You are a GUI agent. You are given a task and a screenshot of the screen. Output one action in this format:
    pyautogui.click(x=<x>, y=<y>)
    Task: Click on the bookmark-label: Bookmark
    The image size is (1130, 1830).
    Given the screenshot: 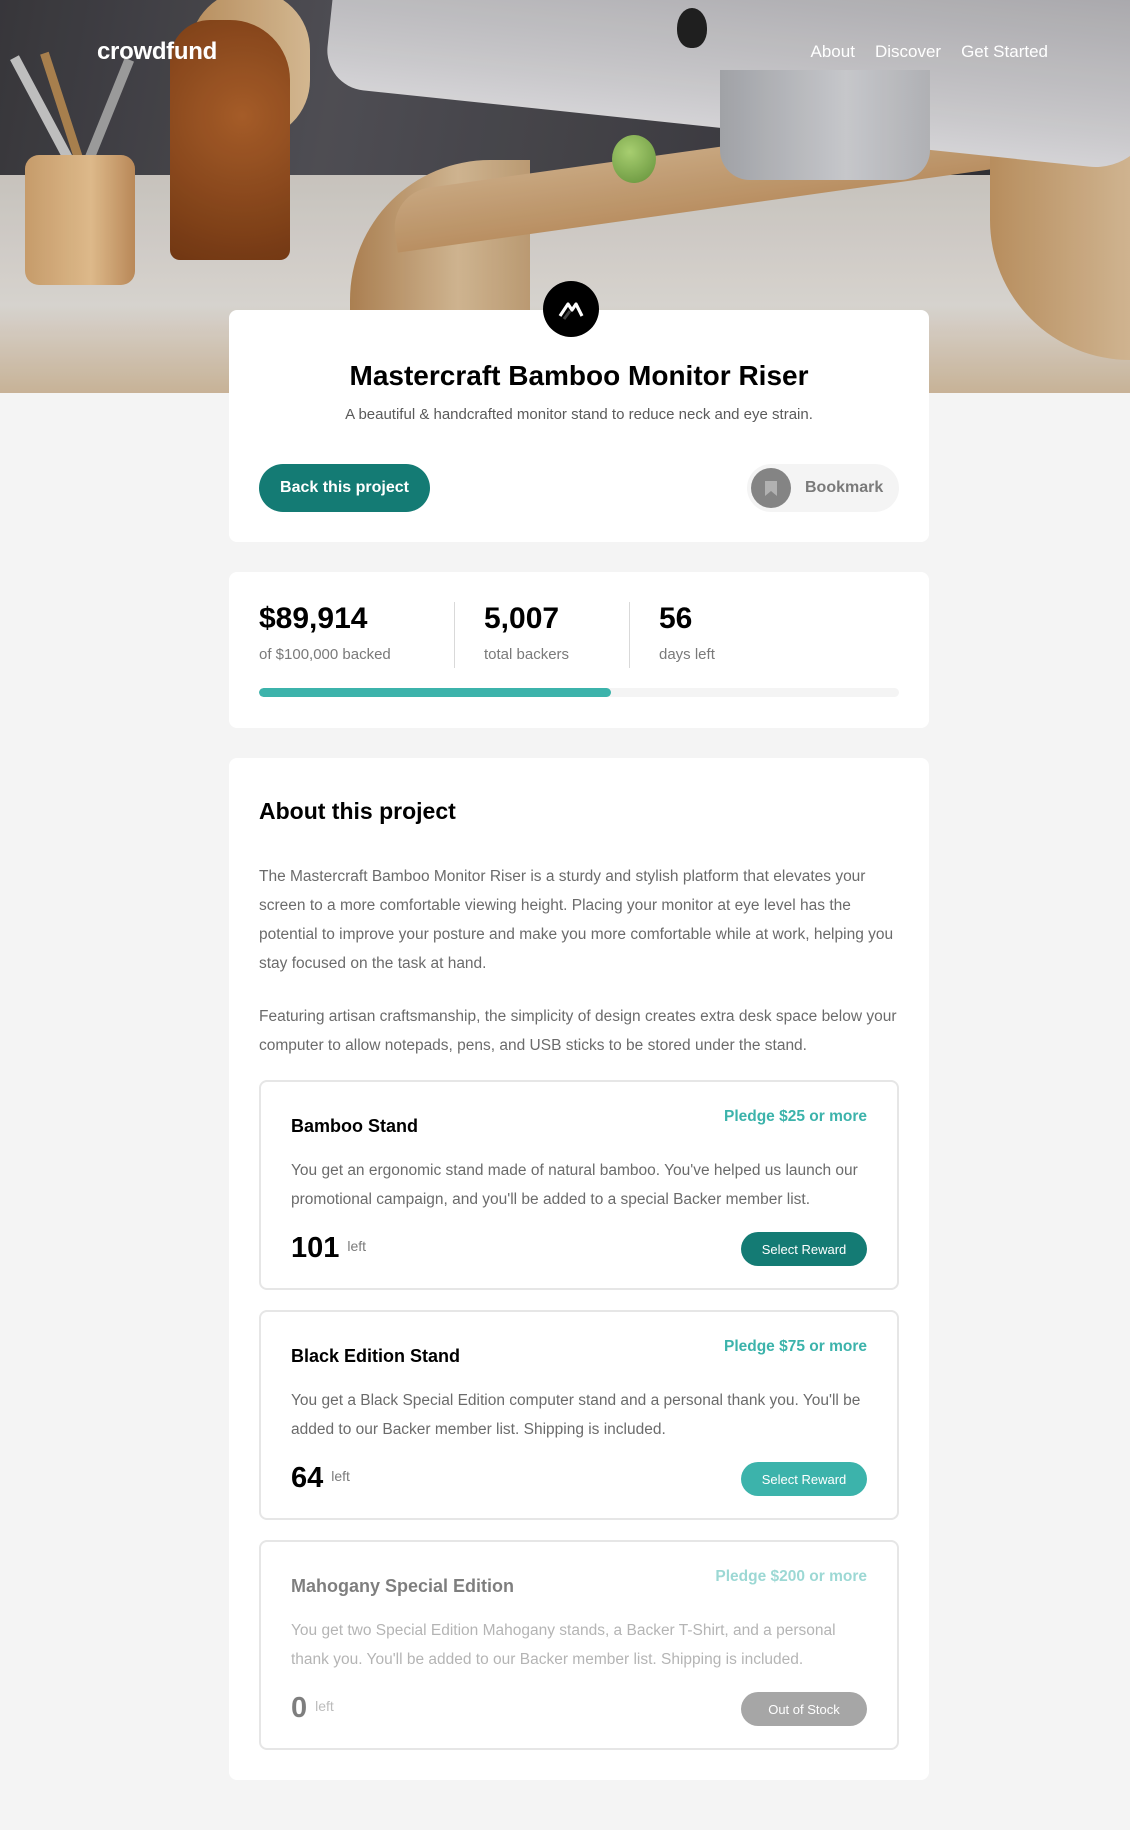 What is the action you would take?
    pyautogui.click(x=844, y=487)
    